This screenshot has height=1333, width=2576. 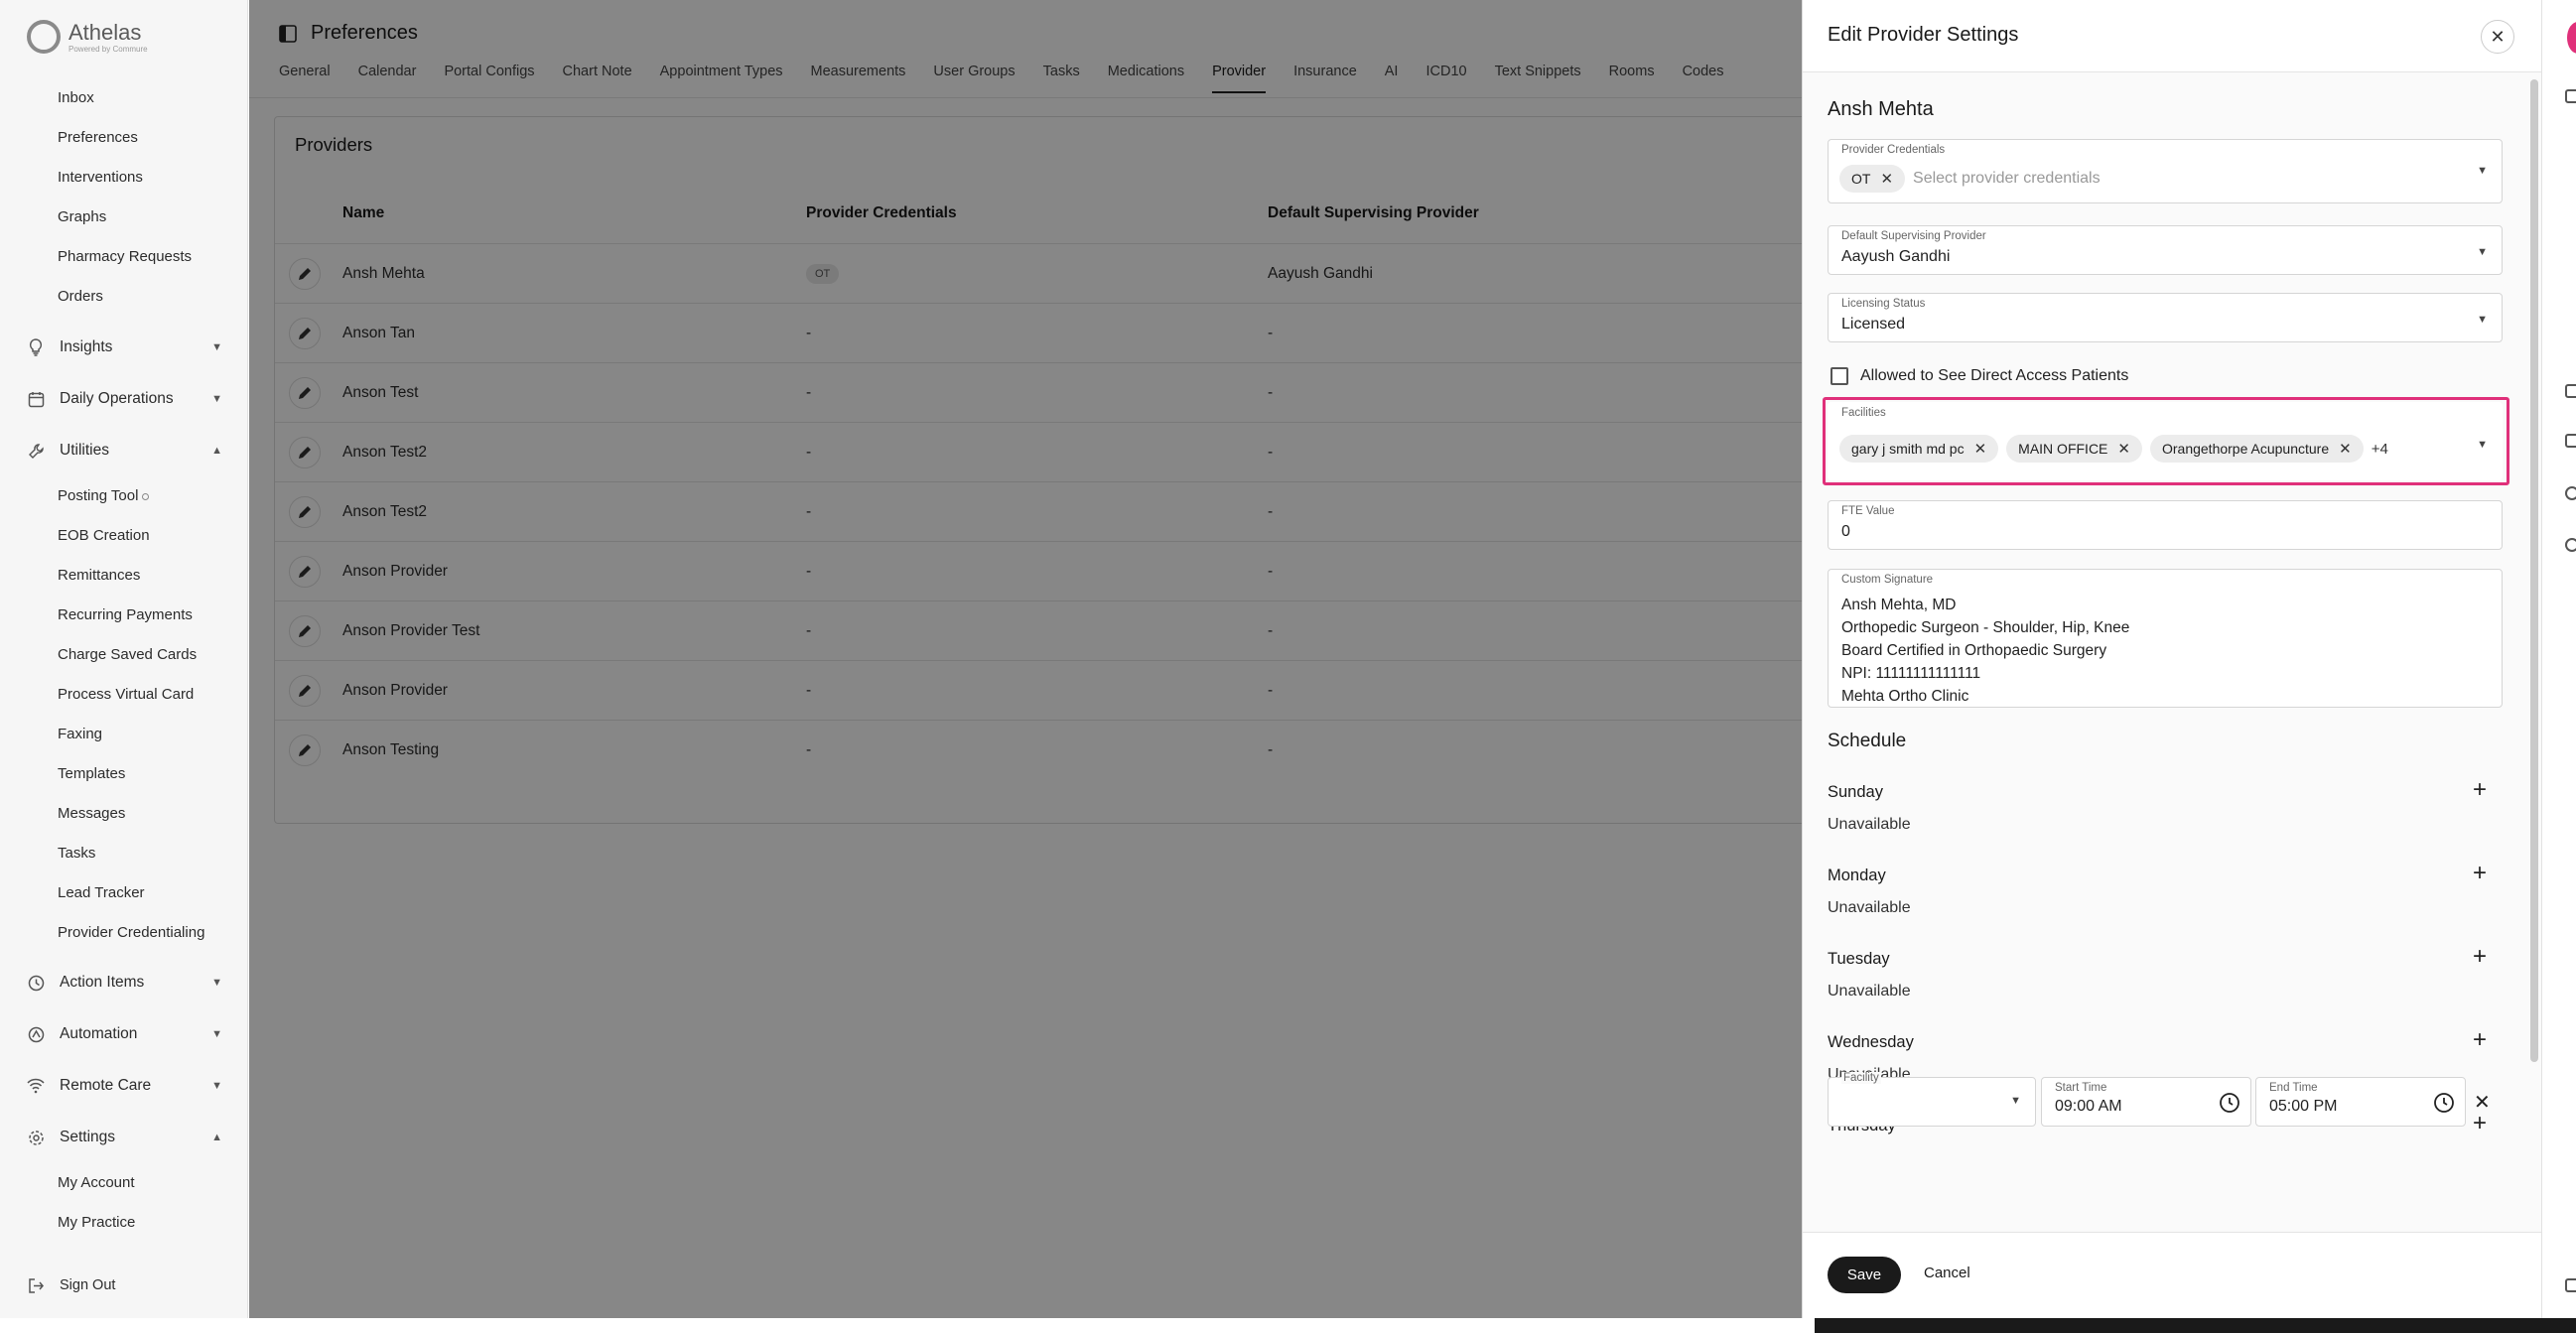 I want to click on cancel-button: Cancel, so click(x=1947, y=1273).